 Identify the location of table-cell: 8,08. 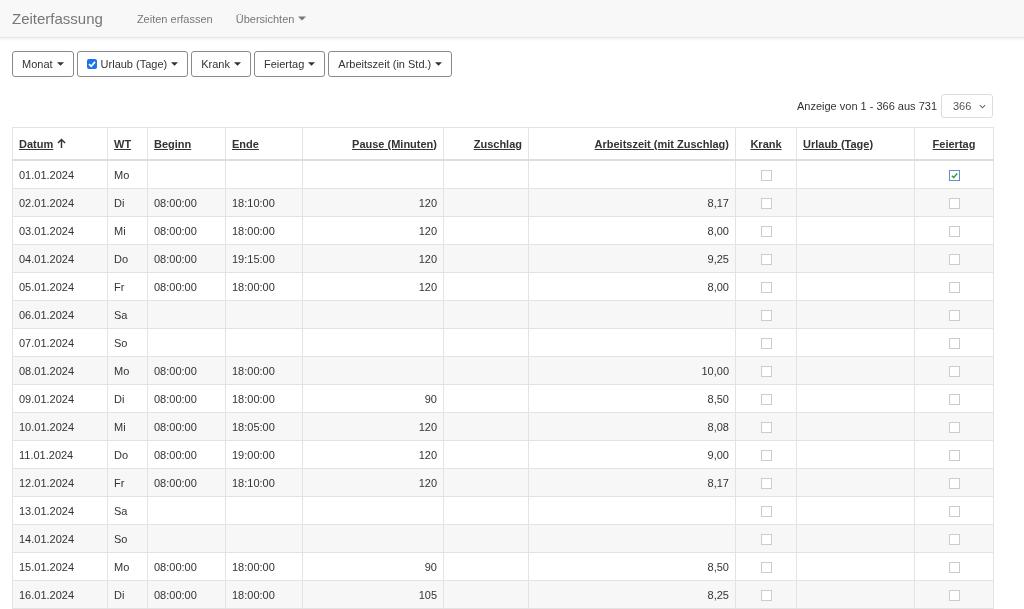
(718, 426).